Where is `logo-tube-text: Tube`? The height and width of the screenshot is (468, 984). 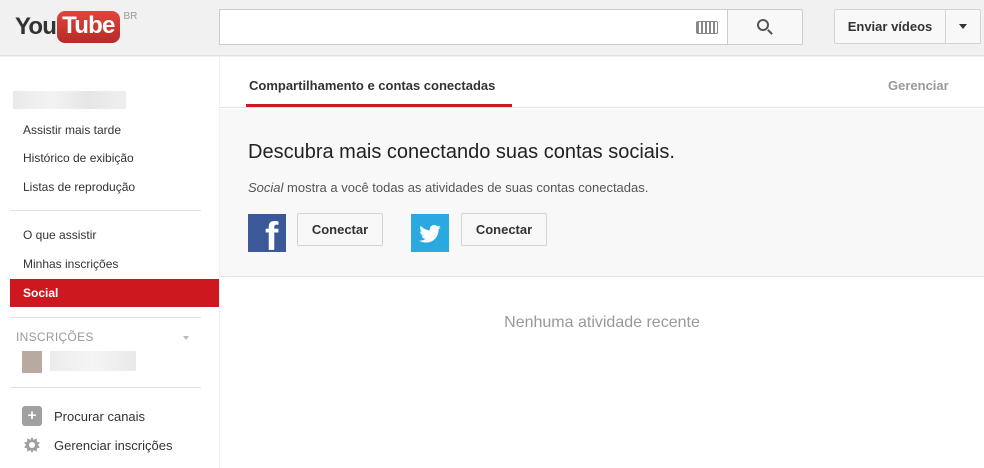 logo-tube-text: Tube is located at coordinates (88, 27).